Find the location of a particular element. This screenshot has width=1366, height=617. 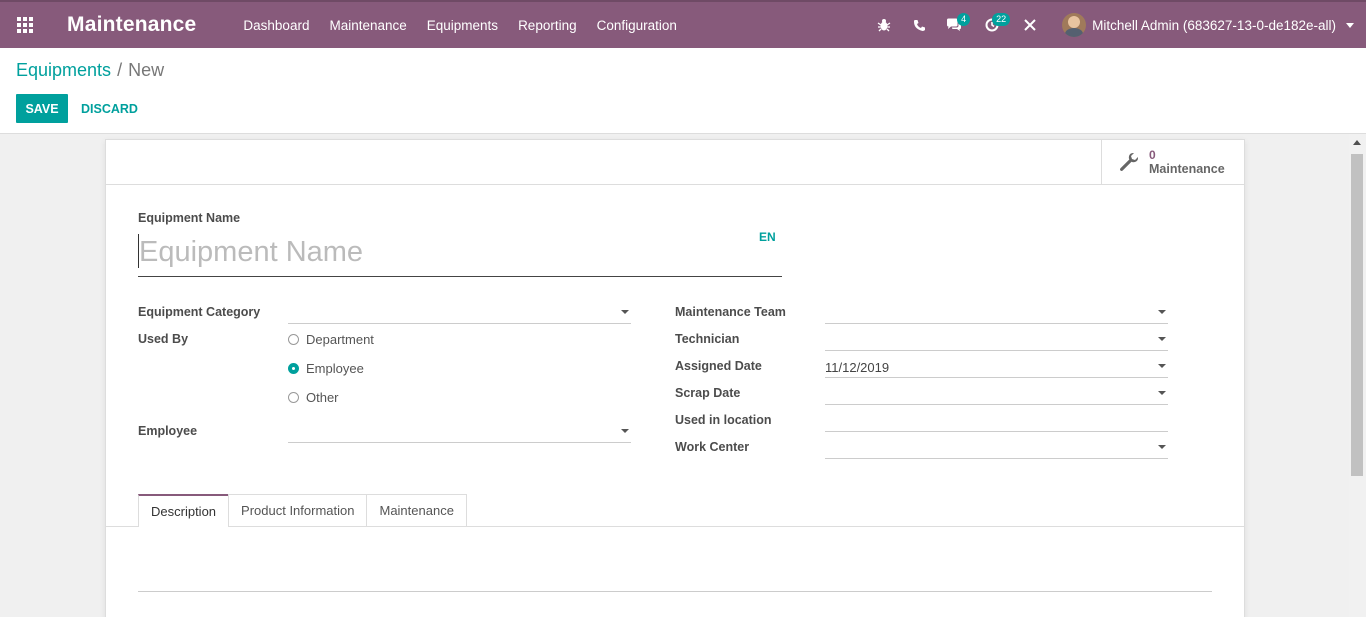

button-box: 0 Maintenance is located at coordinates (675, 162).